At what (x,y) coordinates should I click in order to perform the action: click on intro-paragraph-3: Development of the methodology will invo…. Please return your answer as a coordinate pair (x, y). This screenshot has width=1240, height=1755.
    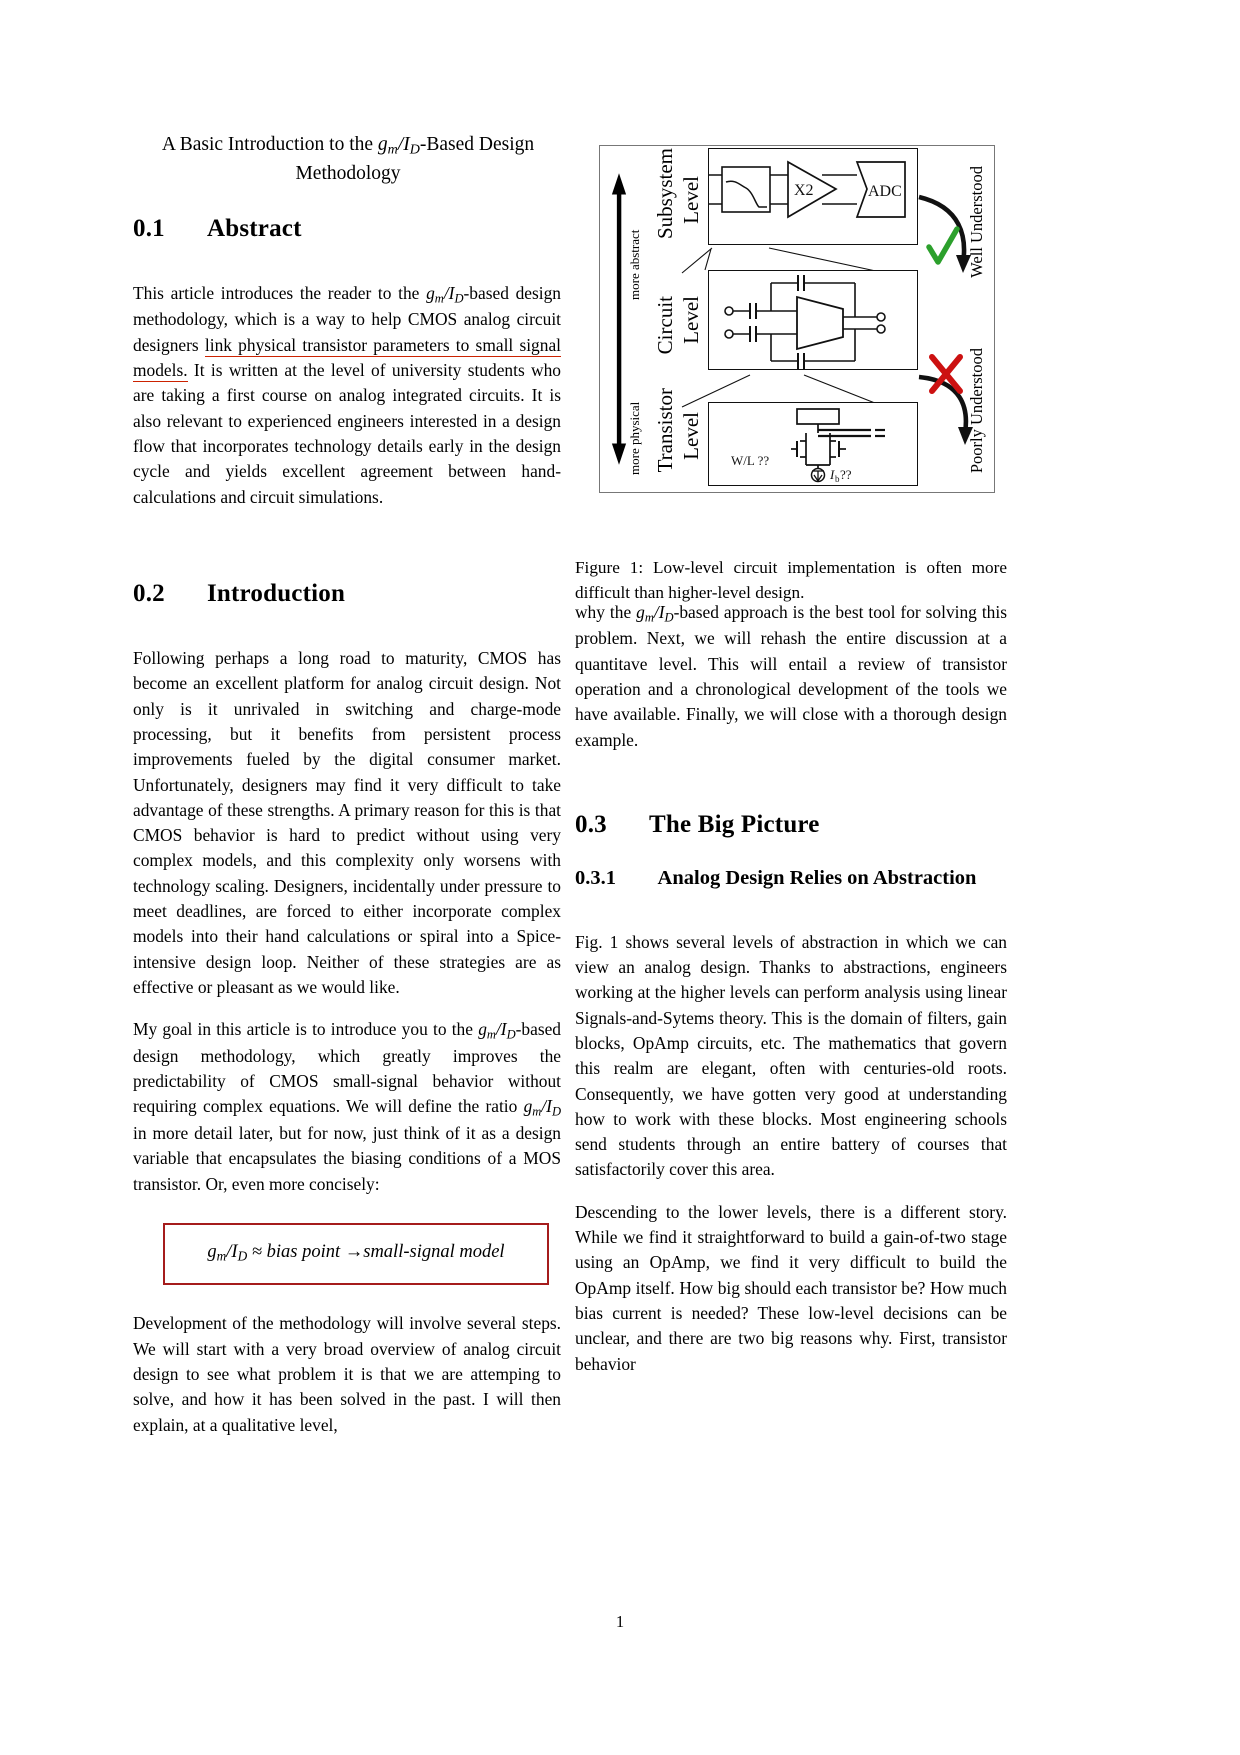
    Looking at the image, I should click on (347, 1374).